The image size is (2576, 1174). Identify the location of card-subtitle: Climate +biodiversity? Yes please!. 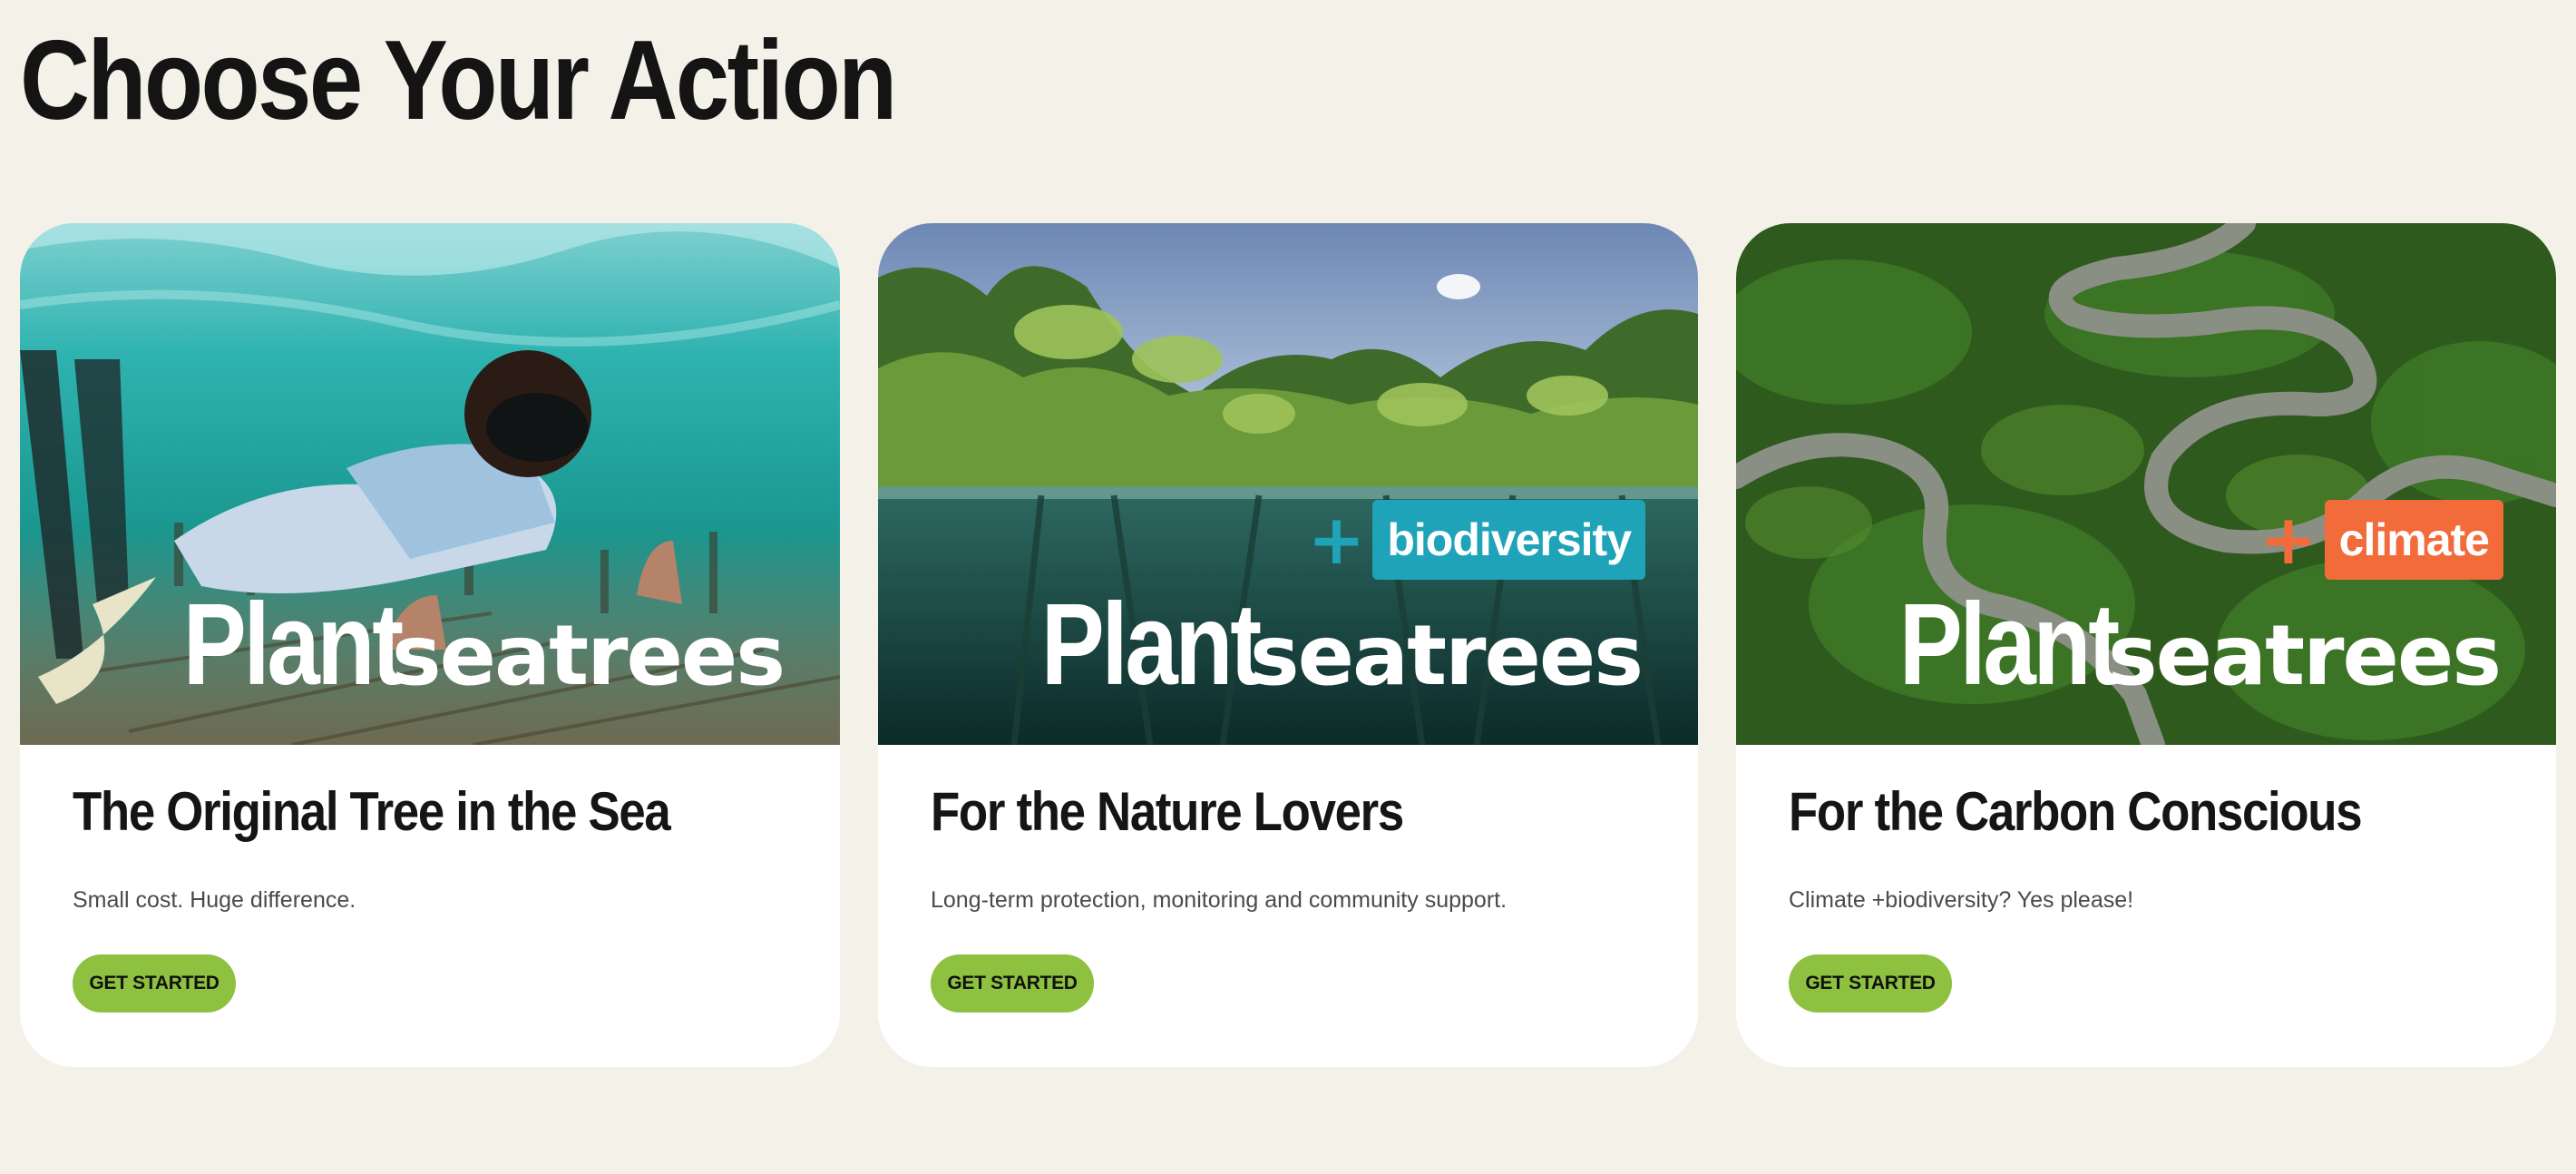
(1961, 900).